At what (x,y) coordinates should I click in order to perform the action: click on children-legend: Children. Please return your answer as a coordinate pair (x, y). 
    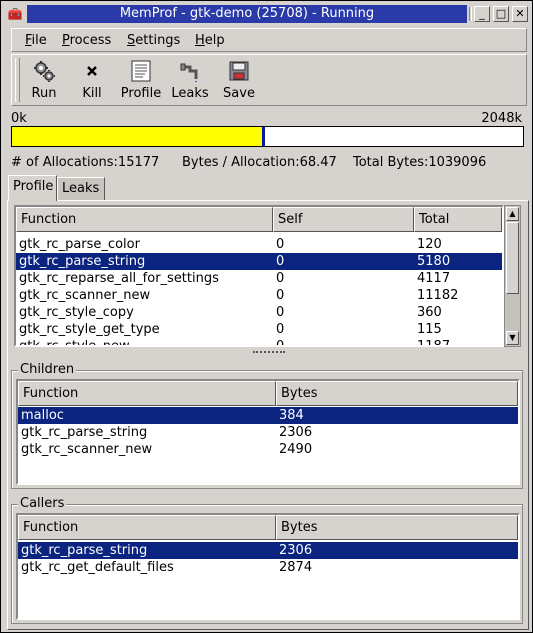
    Looking at the image, I should click on (47, 369).